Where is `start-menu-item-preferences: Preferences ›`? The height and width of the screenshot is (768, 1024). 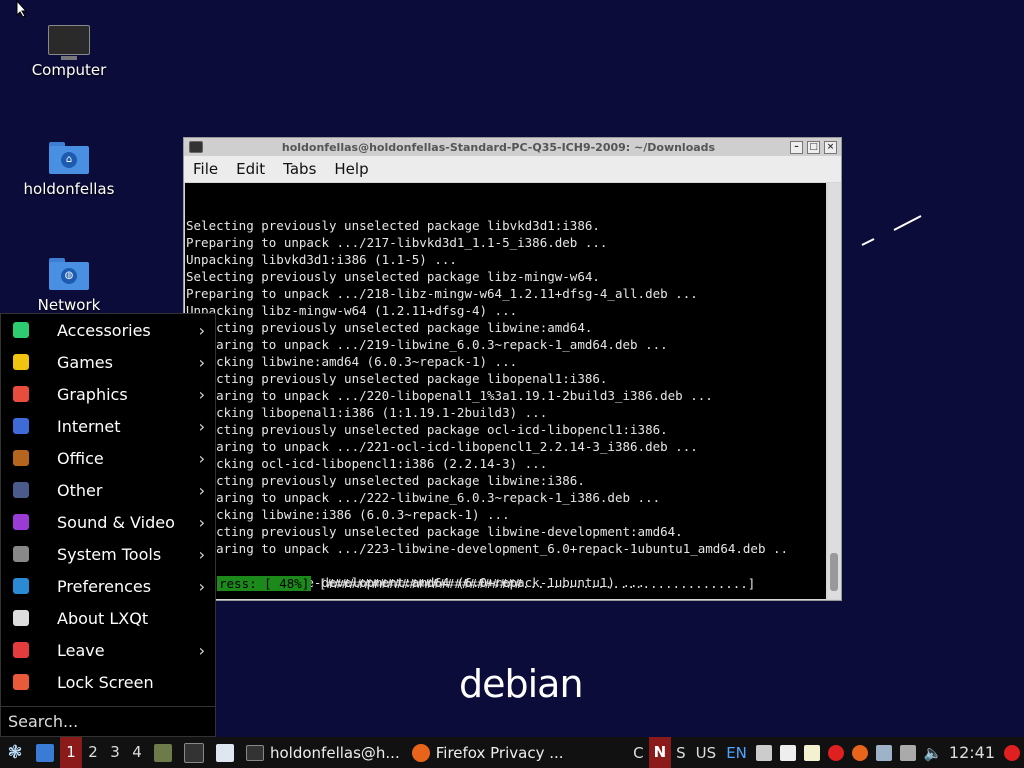
start-menu-item-preferences: Preferences › is located at coordinates (108, 586).